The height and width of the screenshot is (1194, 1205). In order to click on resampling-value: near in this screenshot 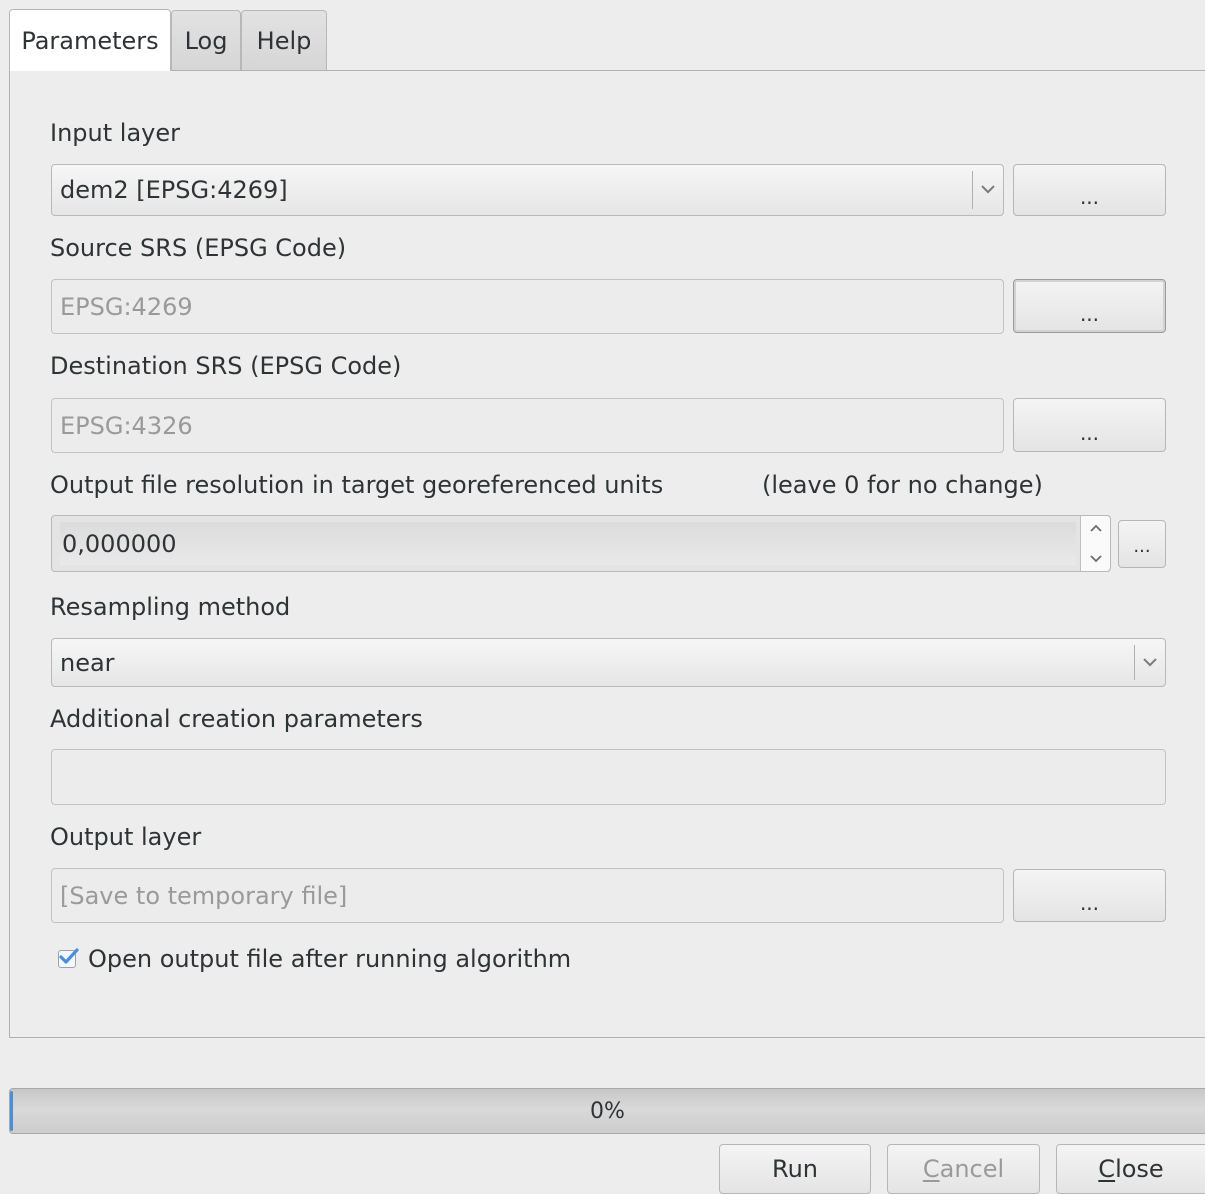, I will do `click(87, 662)`.